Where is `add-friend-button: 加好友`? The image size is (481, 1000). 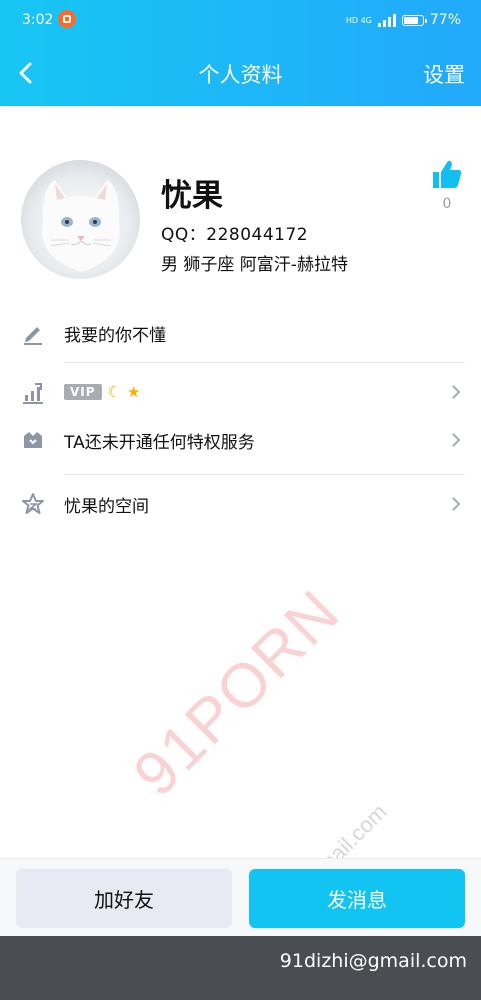
add-friend-button: 加好友 is located at coordinates (124, 898).